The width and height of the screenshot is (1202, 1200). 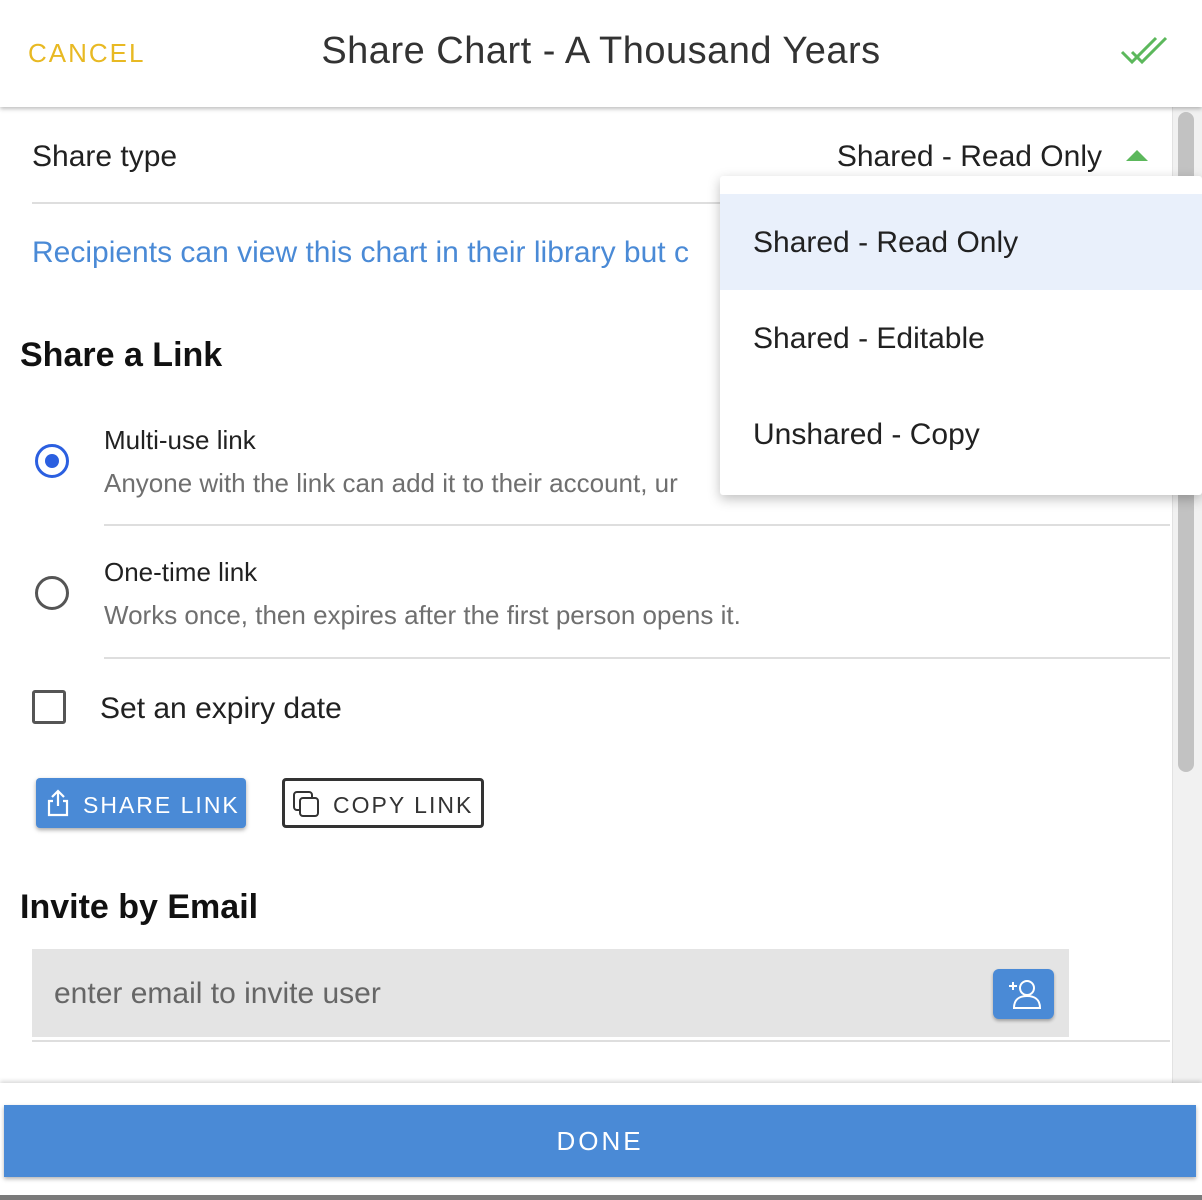 I want to click on multi-use-radio, so click(x=52, y=461).